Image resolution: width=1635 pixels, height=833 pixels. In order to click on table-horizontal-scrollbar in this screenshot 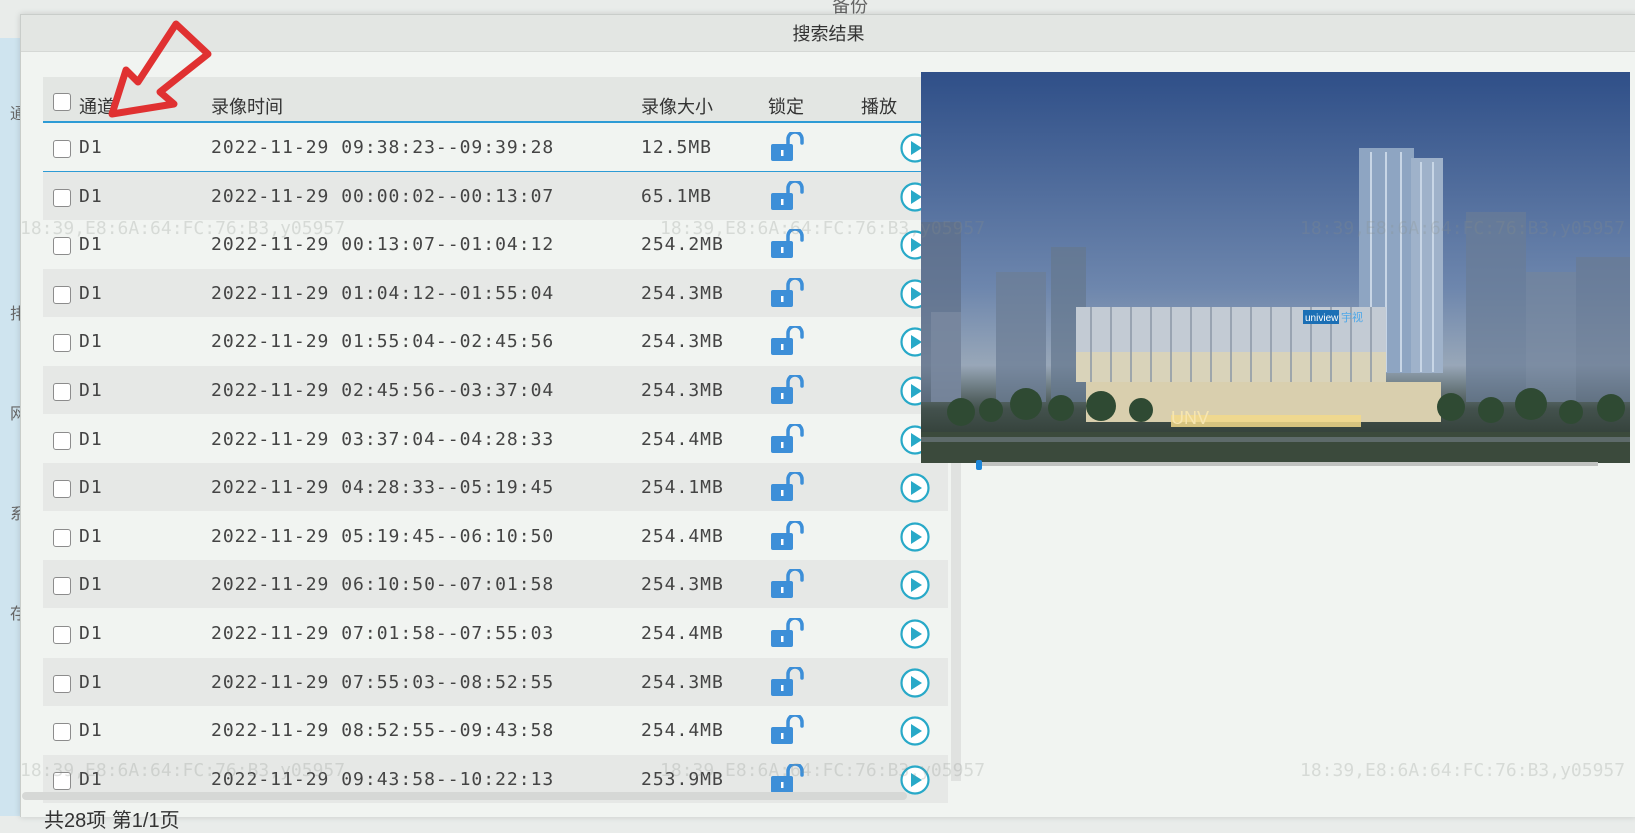, I will do `click(464, 796)`.